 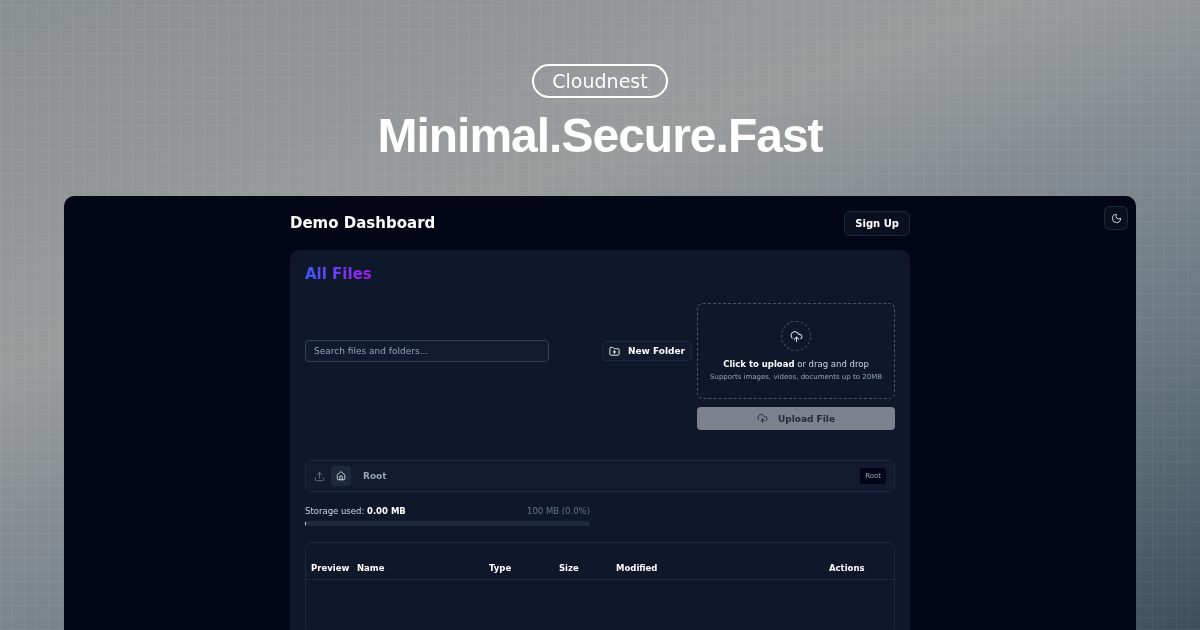 I want to click on column-header: Size, so click(x=569, y=568).